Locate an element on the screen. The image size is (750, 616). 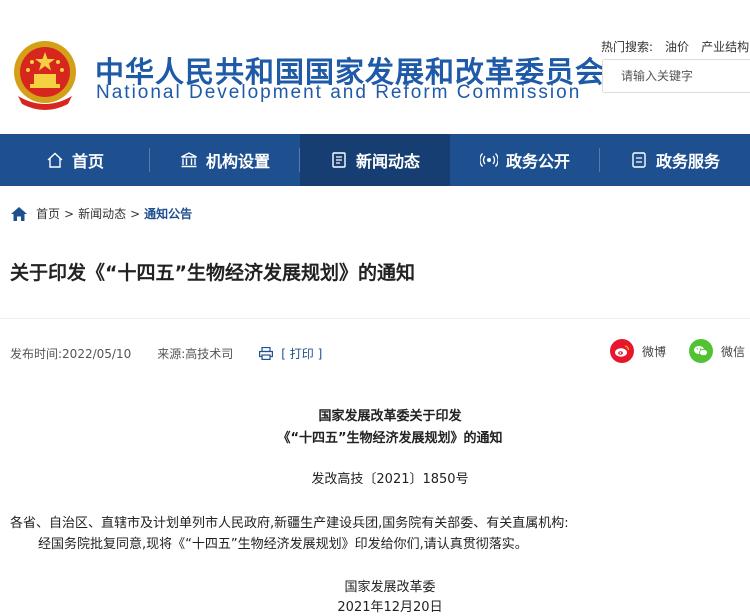
main-nav: 首页 机构设置 新闻动态 政务公开 政务服务 is located at coordinates (375, 160).